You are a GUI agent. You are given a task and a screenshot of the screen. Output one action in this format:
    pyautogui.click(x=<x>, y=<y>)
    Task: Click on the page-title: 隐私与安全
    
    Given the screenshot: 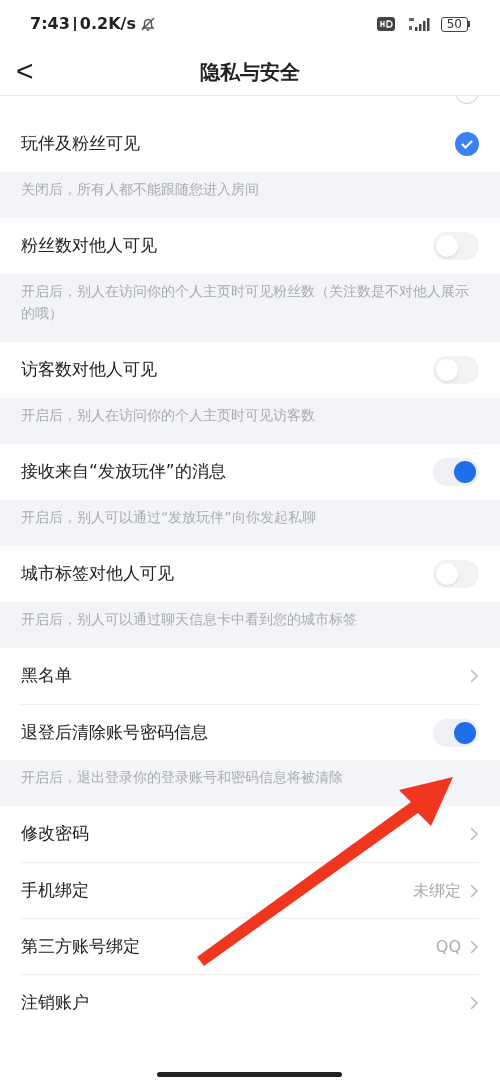 What is the action you would take?
    pyautogui.click(x=250, y=72)
    